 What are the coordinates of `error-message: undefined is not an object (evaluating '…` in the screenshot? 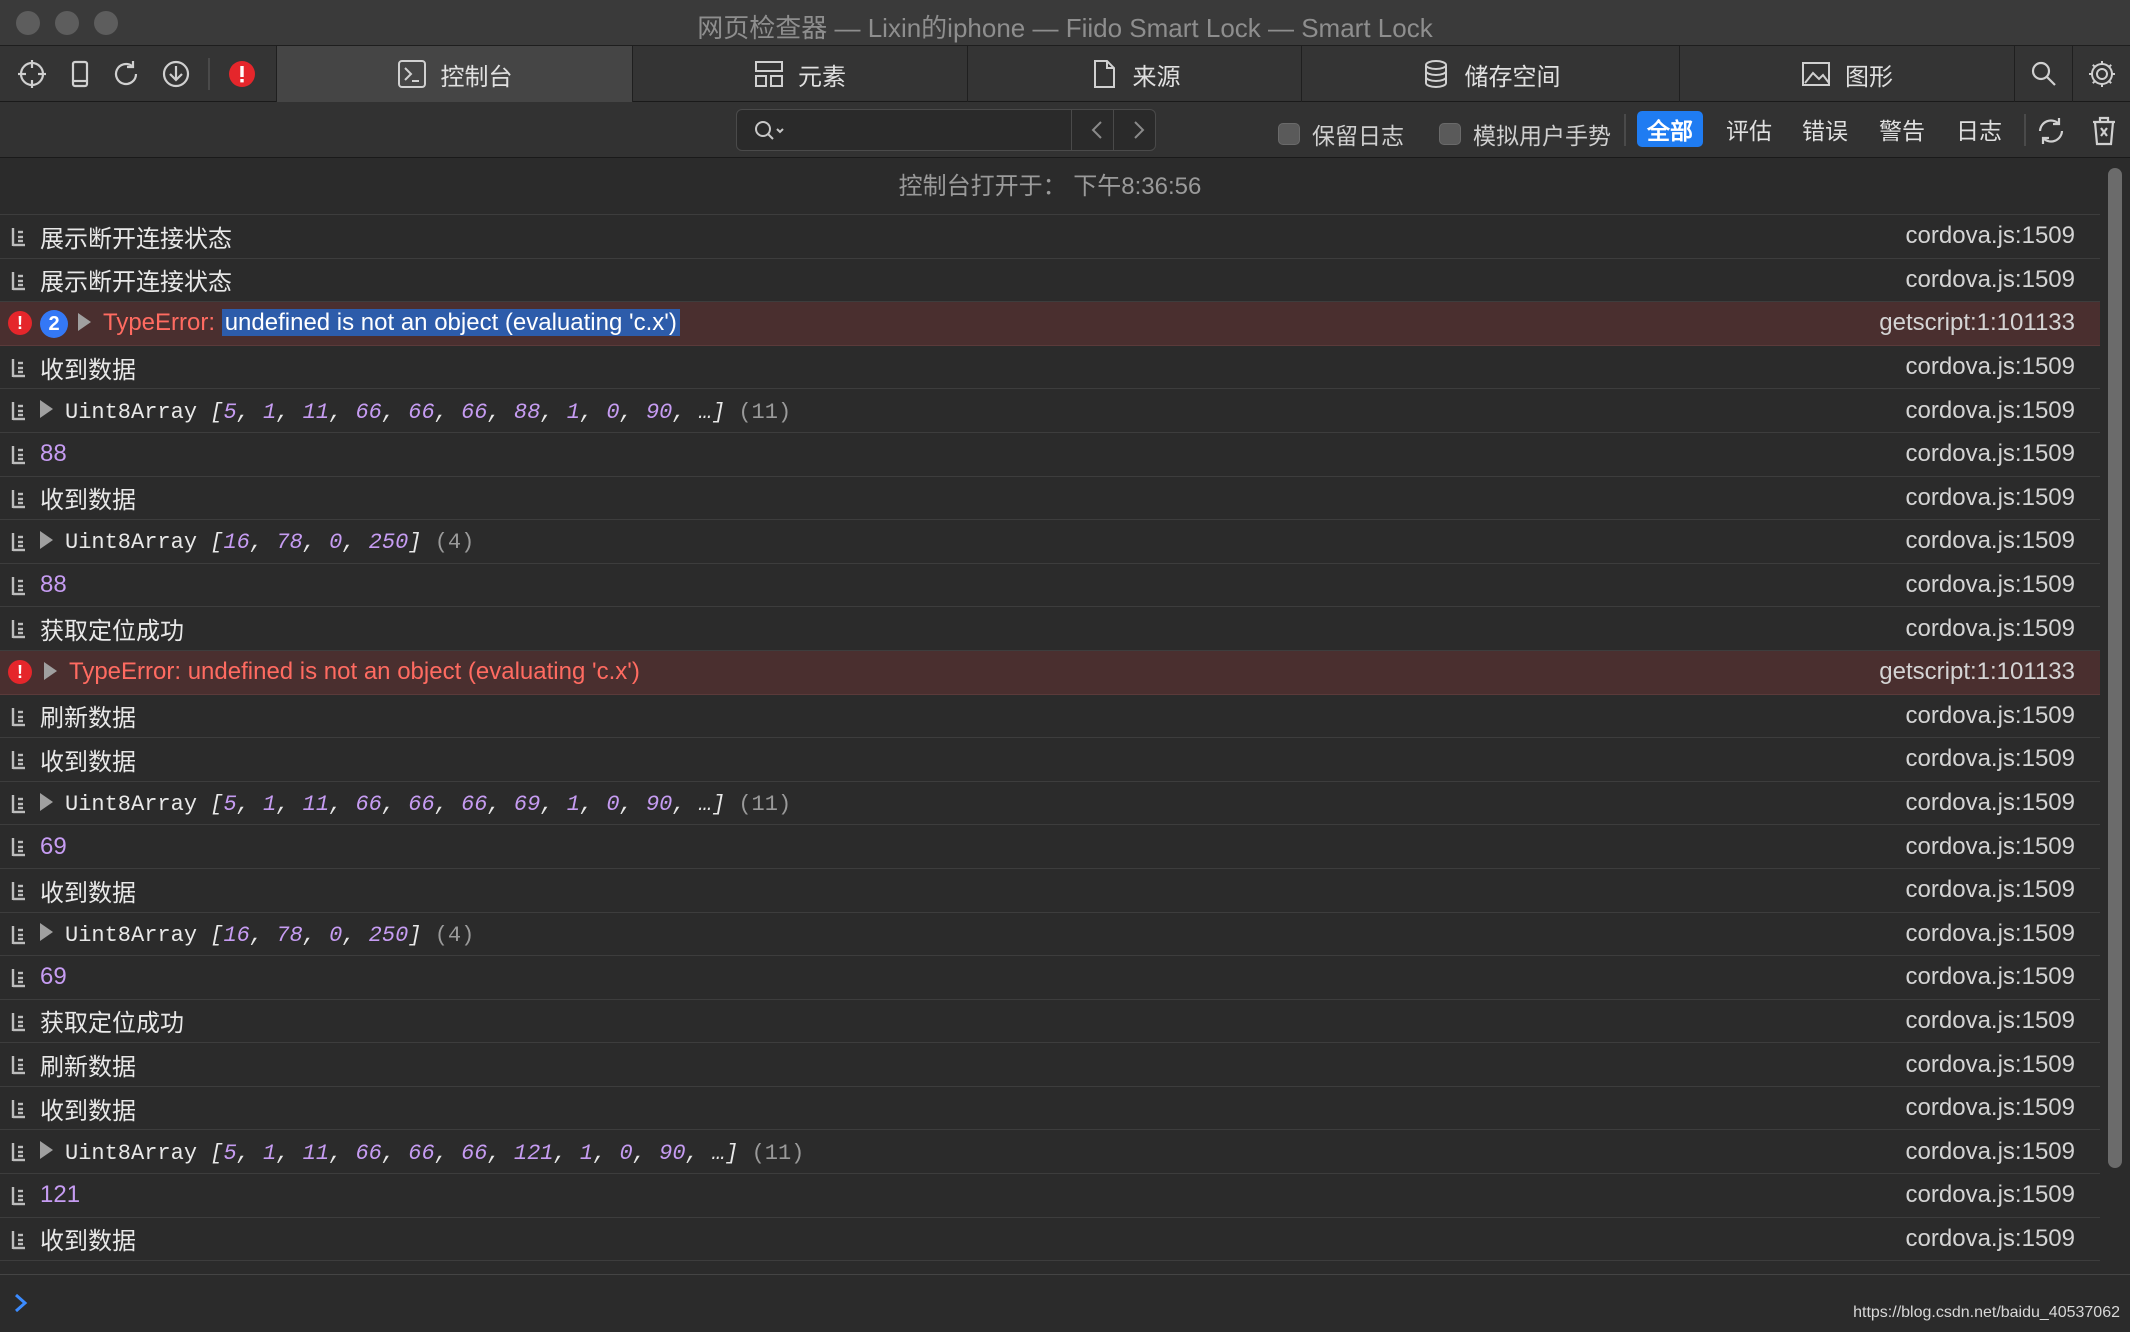 It's located at (413, 672).